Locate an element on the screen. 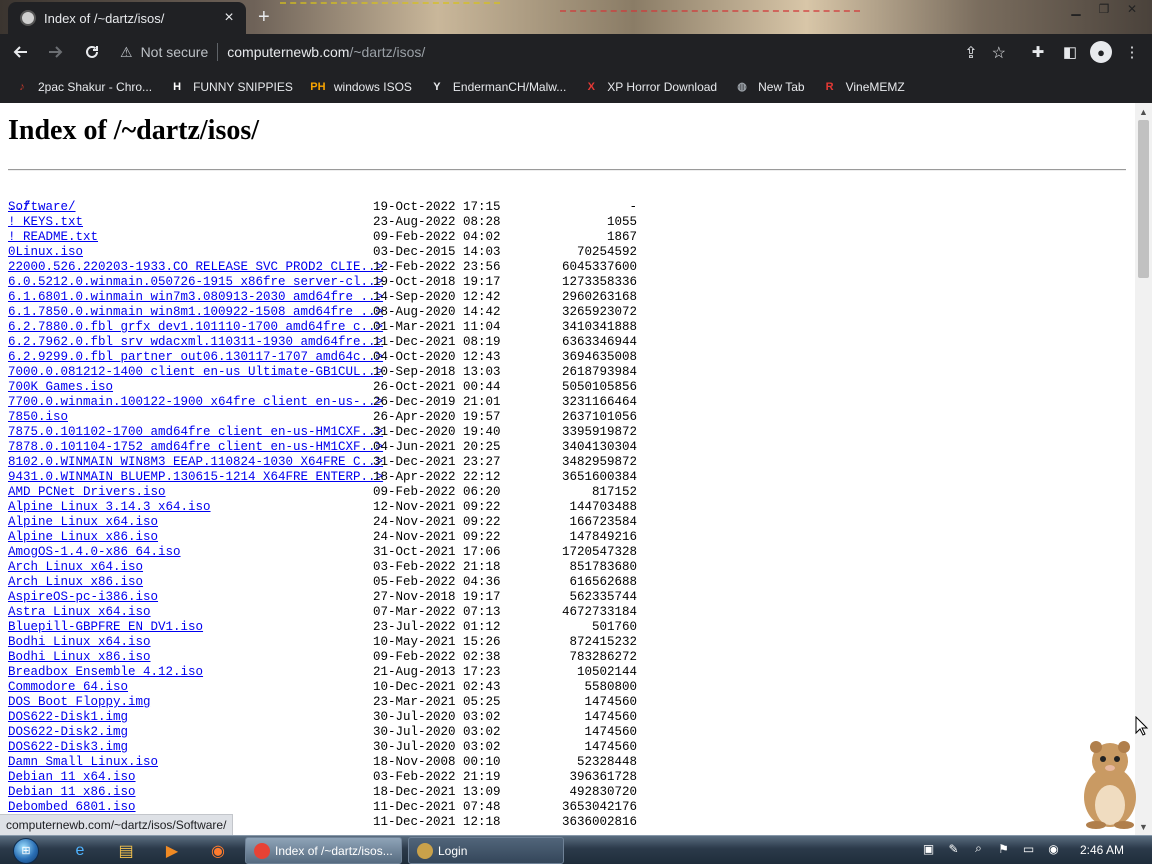 This screenshot has width=1152, height=864. bookmark-star-icon: ☆ is located at coordinates (999, 53).